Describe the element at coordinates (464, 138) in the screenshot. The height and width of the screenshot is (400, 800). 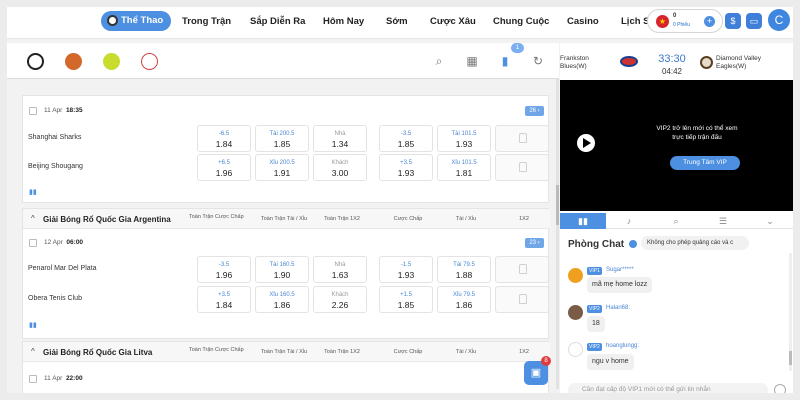
I see `odds-cell: Tài 101.5 1.93` at that location.